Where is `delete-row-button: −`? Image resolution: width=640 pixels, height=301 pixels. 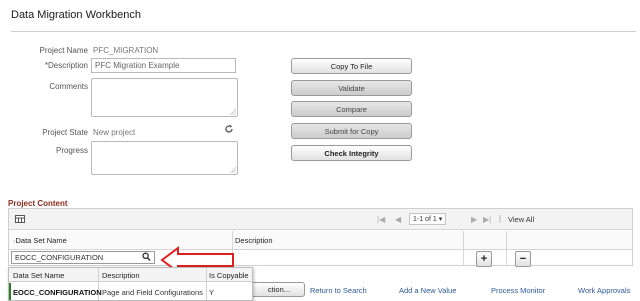
delete-row-button: − is located at coordinates (523, 259).